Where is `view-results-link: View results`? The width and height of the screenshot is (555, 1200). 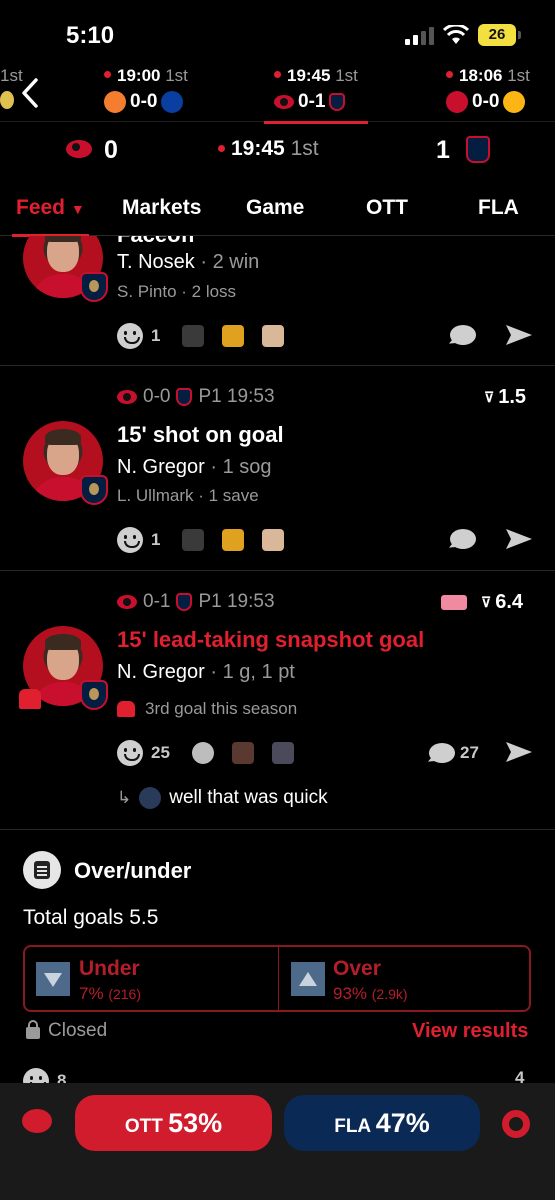
view-results-link: View results is located at coordinates (470, 1031).